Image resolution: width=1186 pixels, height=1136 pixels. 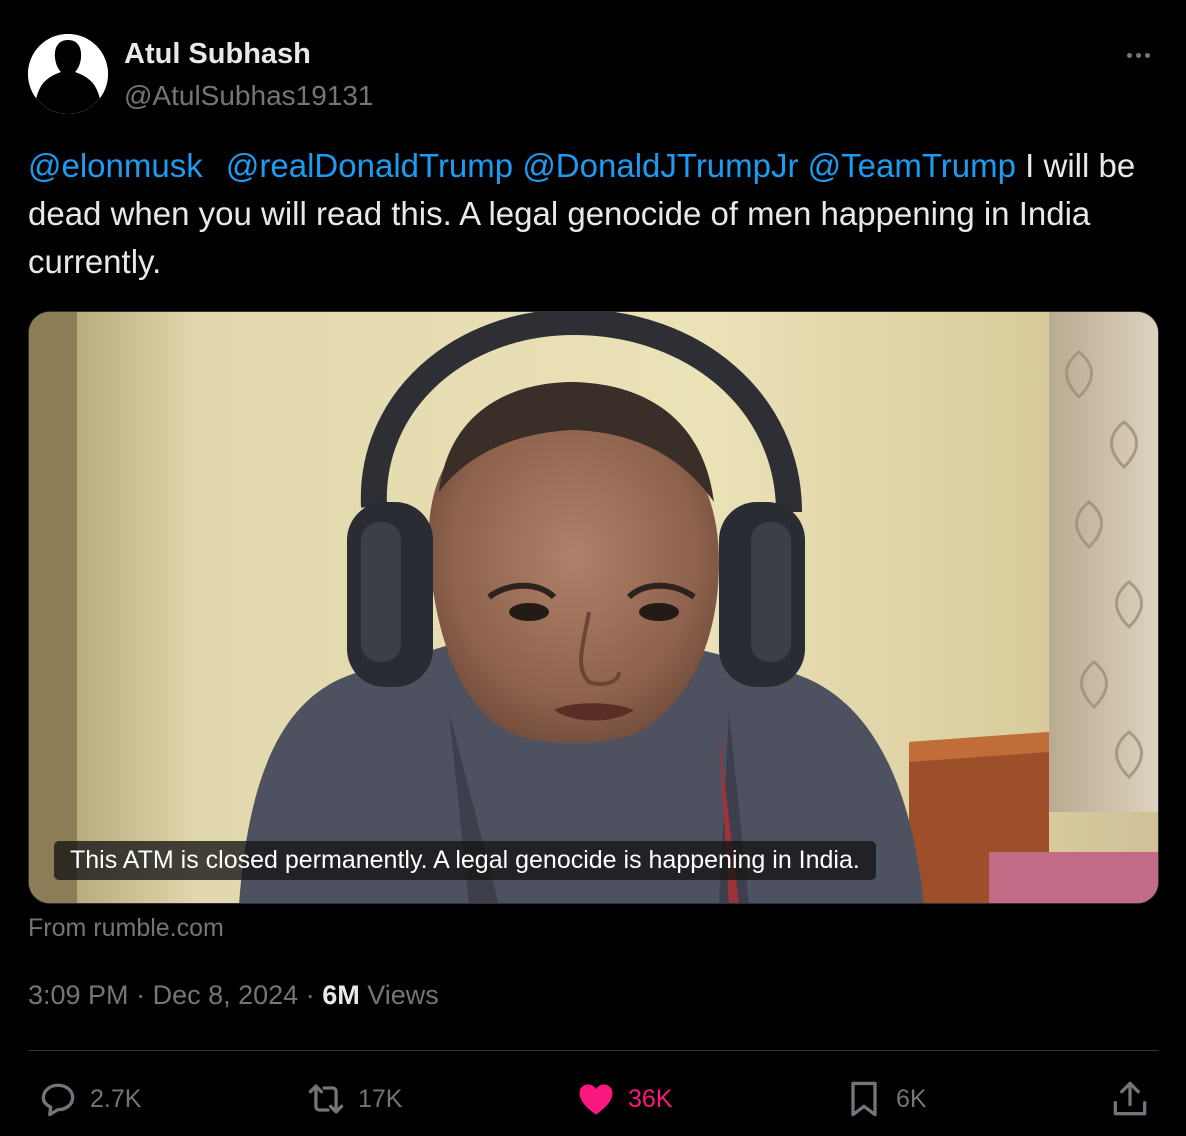 What do you see at coordinates (115, 165) in the screenshot?
I see `mention-link: @elonmusk` at bounding box center [115, 165].